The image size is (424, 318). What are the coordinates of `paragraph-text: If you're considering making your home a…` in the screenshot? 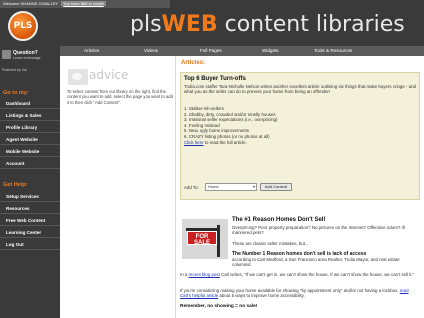 It's located at (290, 290).